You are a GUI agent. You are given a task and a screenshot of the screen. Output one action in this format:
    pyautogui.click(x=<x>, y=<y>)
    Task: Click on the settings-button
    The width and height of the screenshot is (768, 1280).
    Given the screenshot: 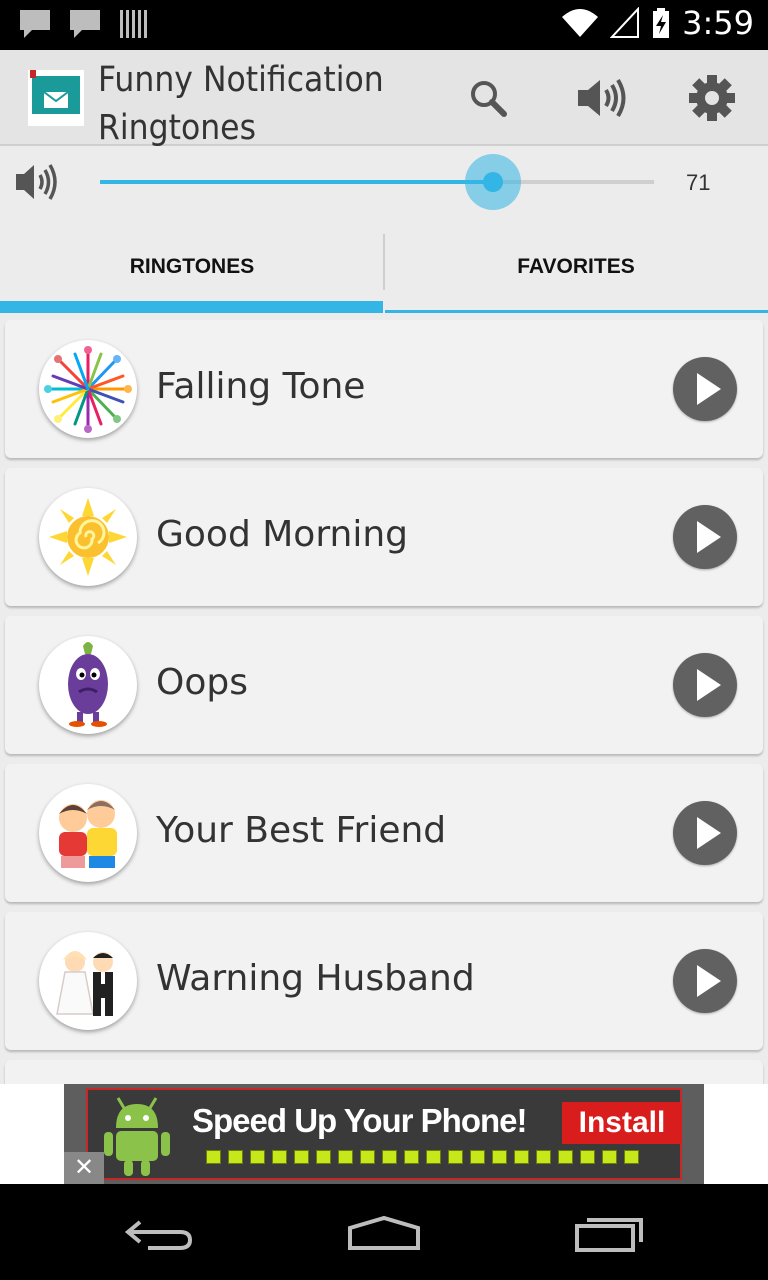 What is the action you would take?
    pyautogui.click(x=712, y=98)
    